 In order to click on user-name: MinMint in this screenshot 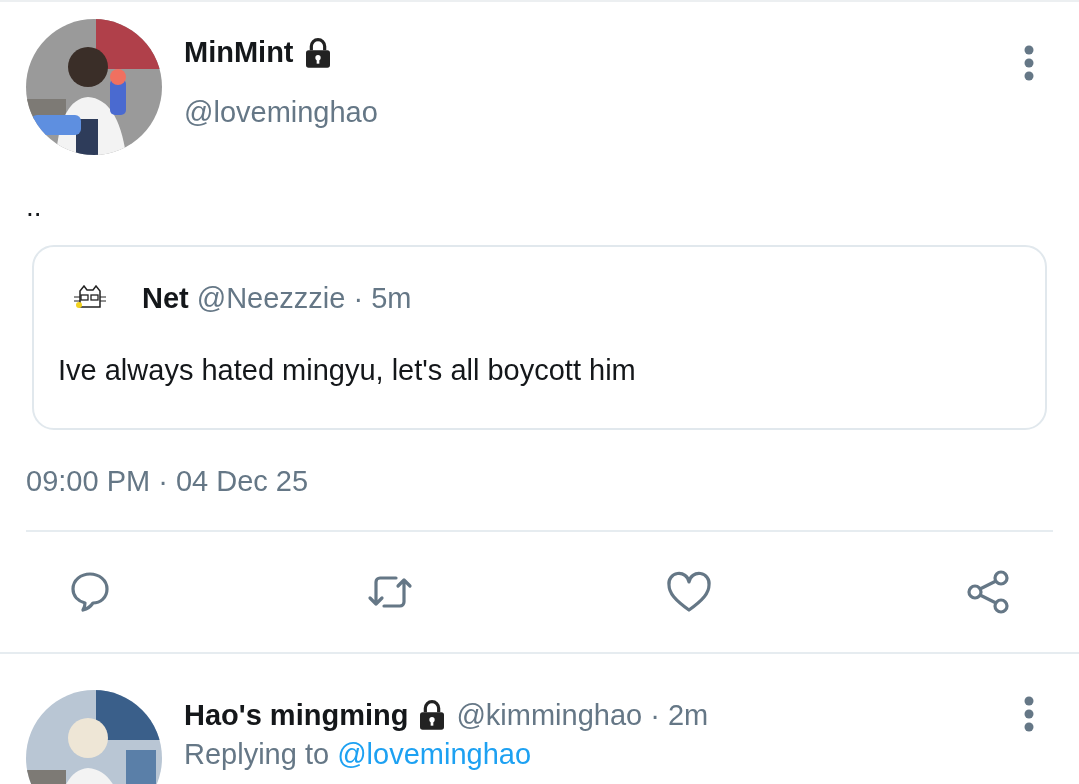, I will do `click(239, 52)`.